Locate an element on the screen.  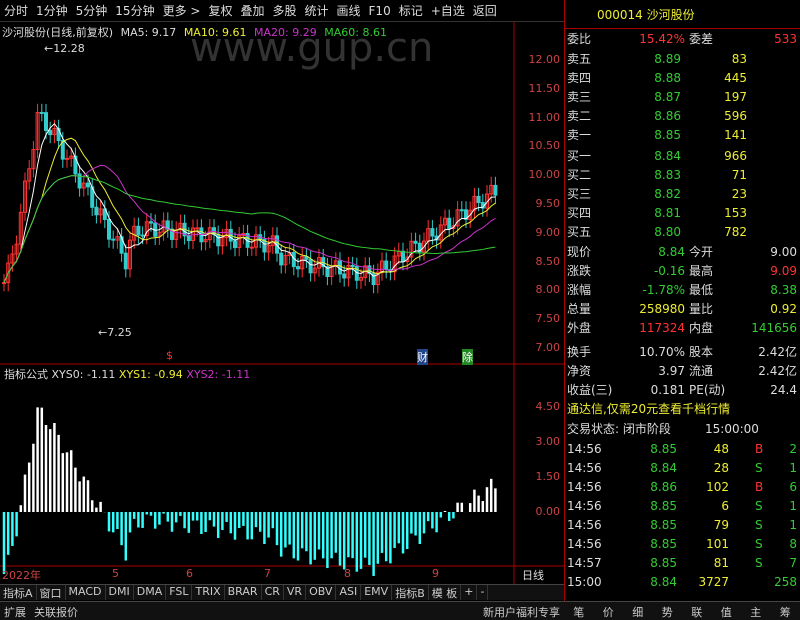
cell: 24.4 is located at coordinates (783, 390).